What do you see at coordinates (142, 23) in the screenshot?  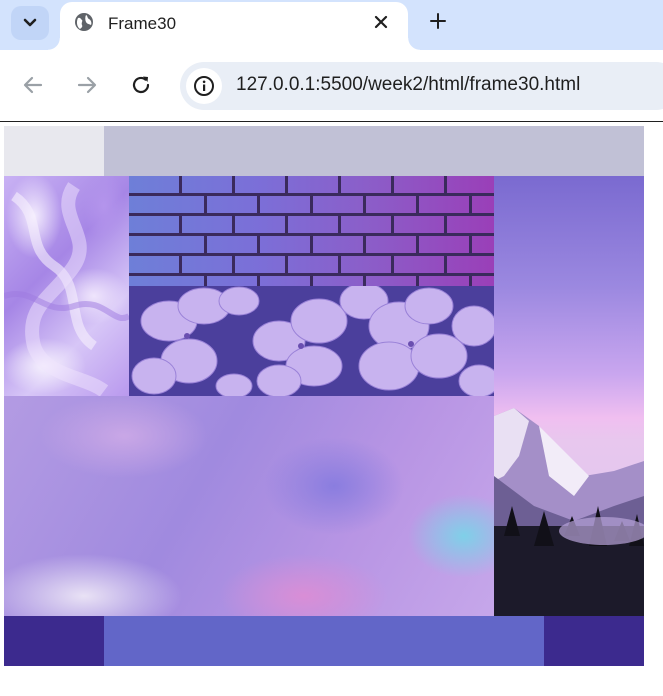 I see `tab-title: Frame30` at bounding box center [142, 23].